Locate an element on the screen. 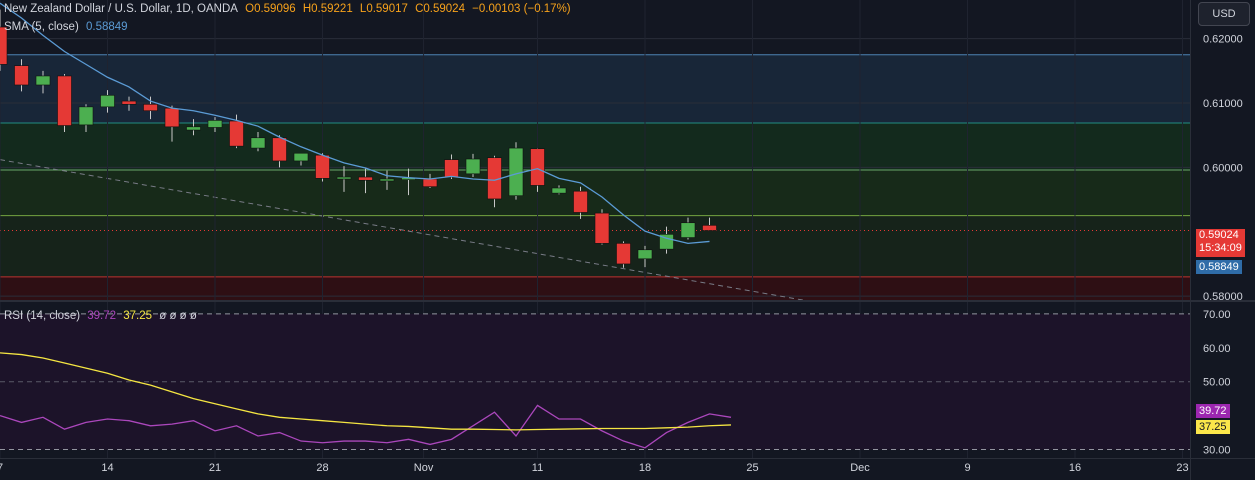  time-tick-label: 9 is located at coordinates (967, 468).